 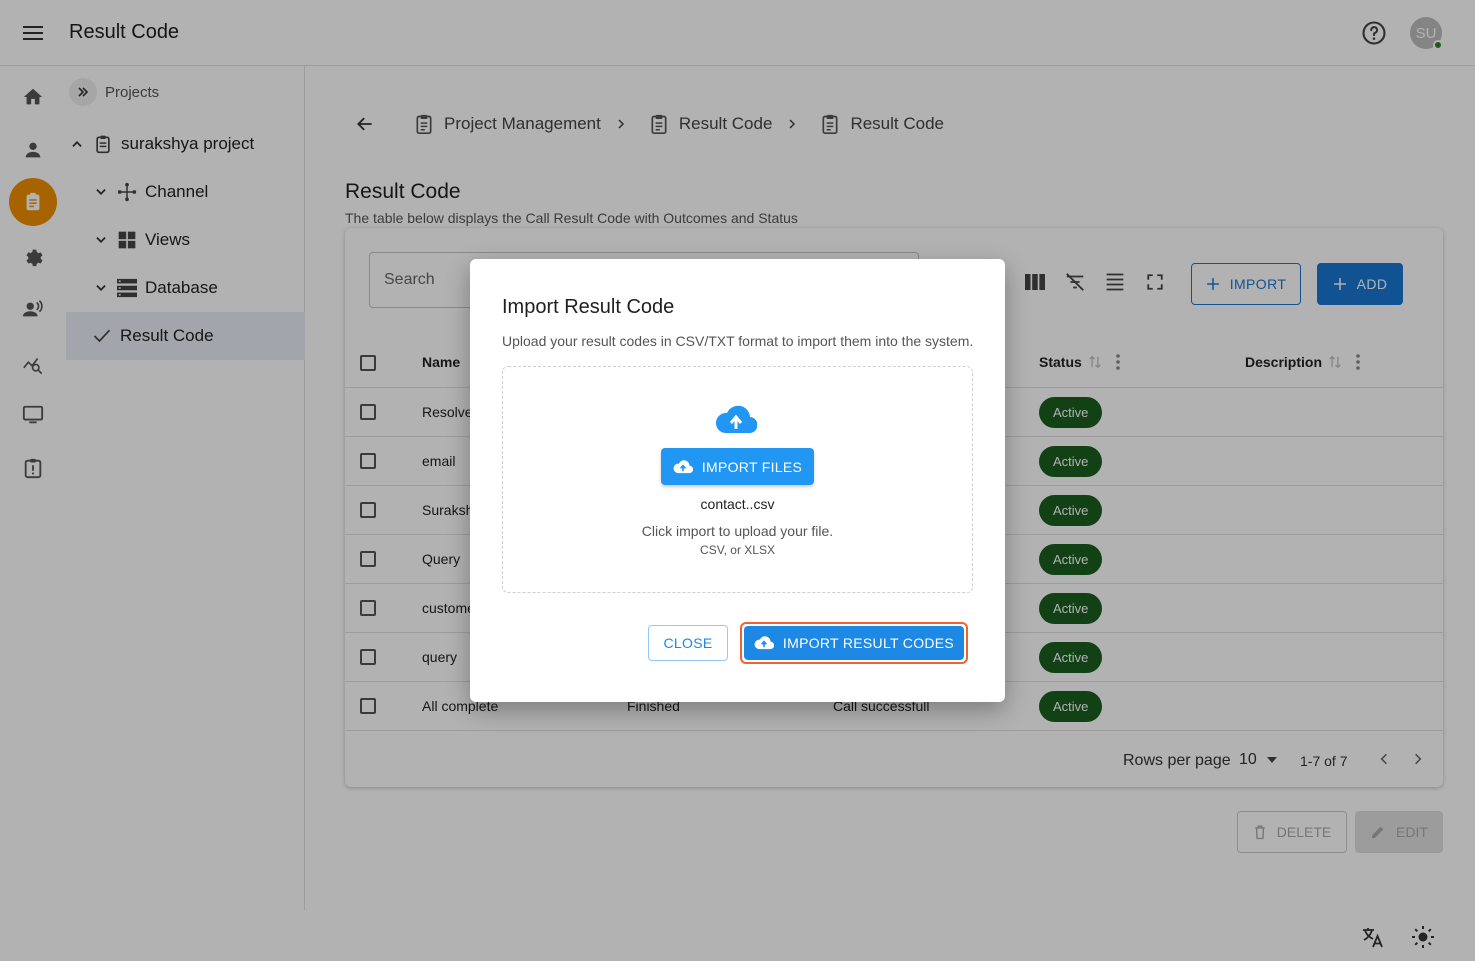 What do you see at coordinates (752, 466) in the screenshot?
I see `import-files-label: IMPORT FILES` at bounding box center [752, 466].